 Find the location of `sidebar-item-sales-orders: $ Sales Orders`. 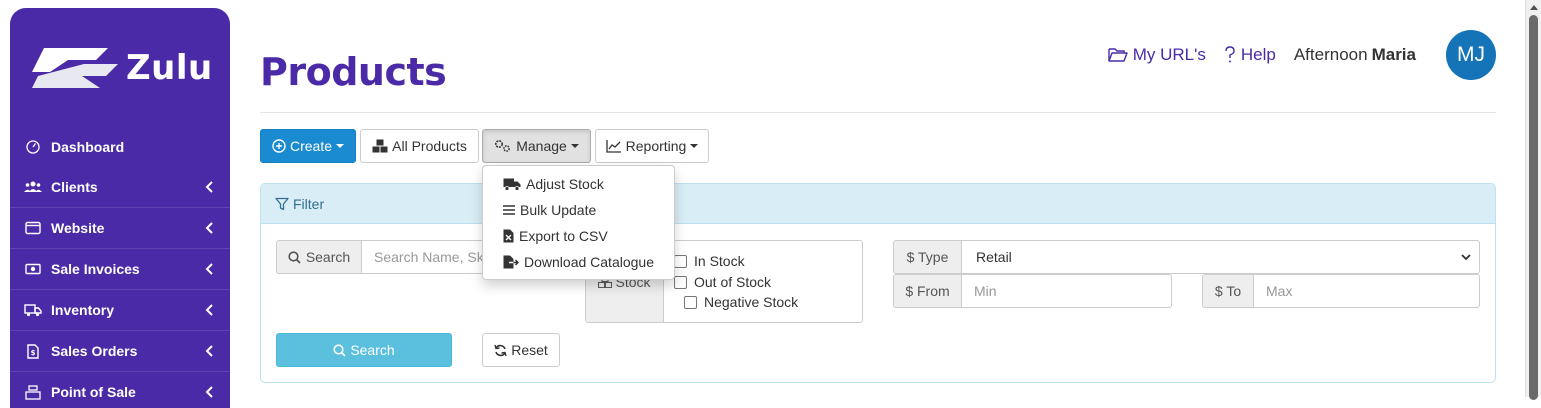

sidebar-item-sales-orders: $ Sales Orders is located at coordinates (120, 351).